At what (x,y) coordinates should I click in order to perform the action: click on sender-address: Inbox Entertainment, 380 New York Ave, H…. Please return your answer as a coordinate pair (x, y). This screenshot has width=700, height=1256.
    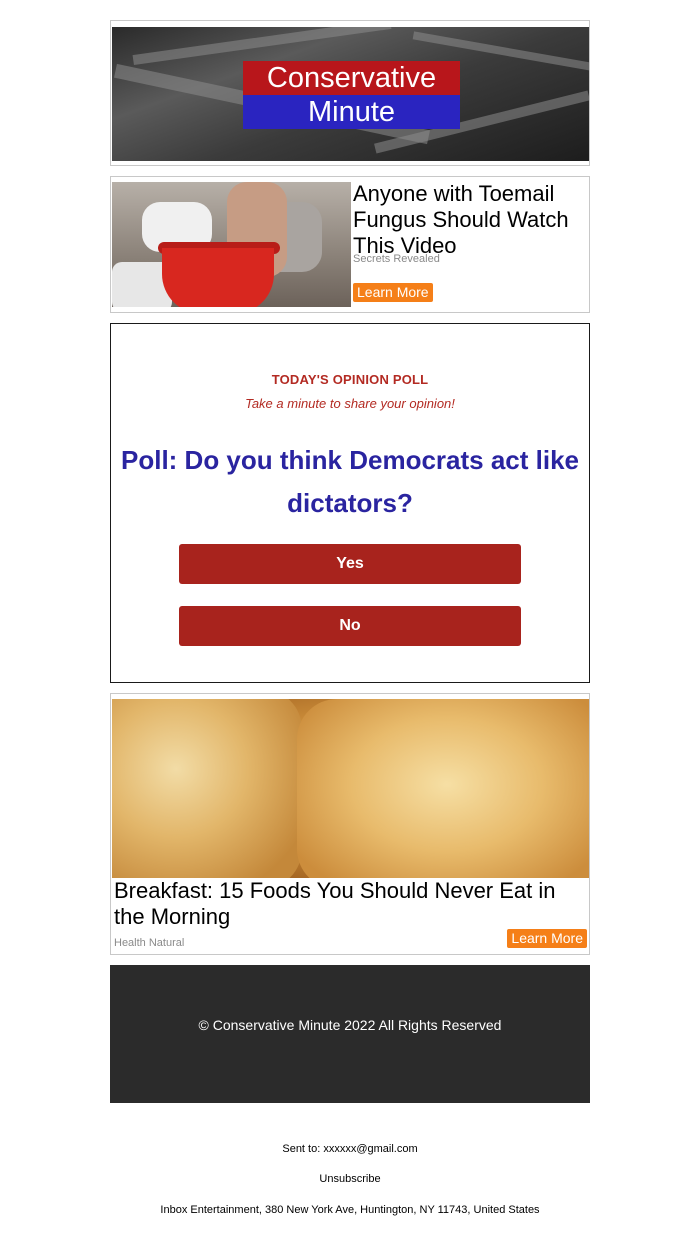
    Looking at the image, I should click on (350, 1210).